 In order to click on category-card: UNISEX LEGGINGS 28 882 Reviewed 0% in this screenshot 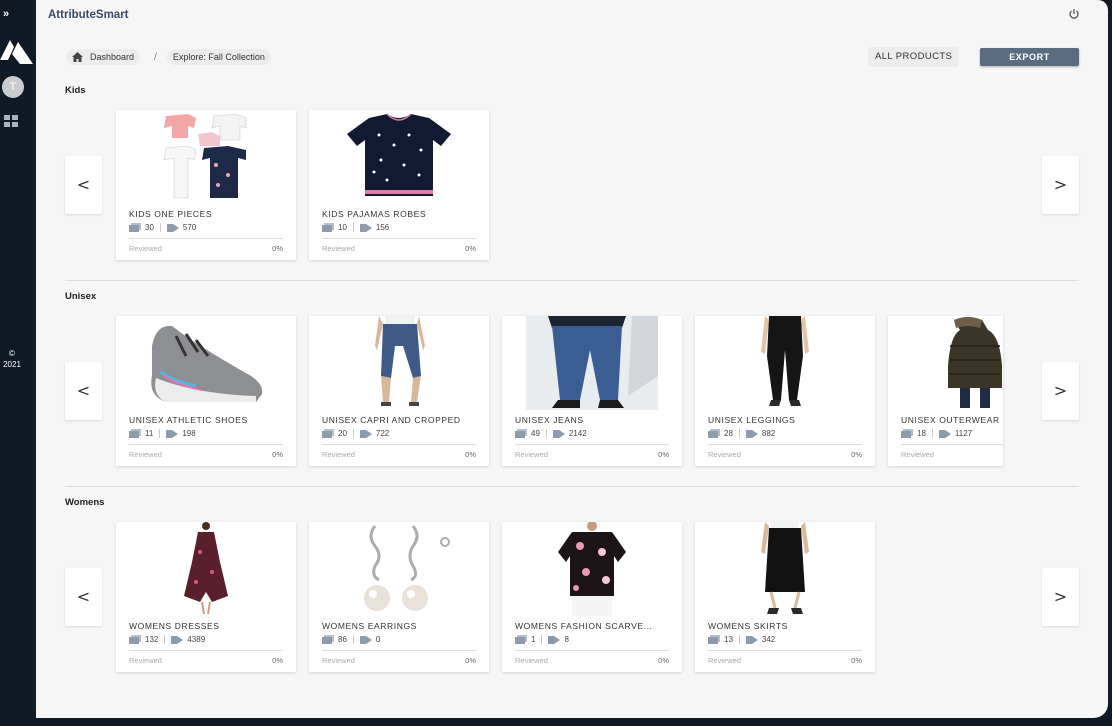, I will do `click(785, 391)`.